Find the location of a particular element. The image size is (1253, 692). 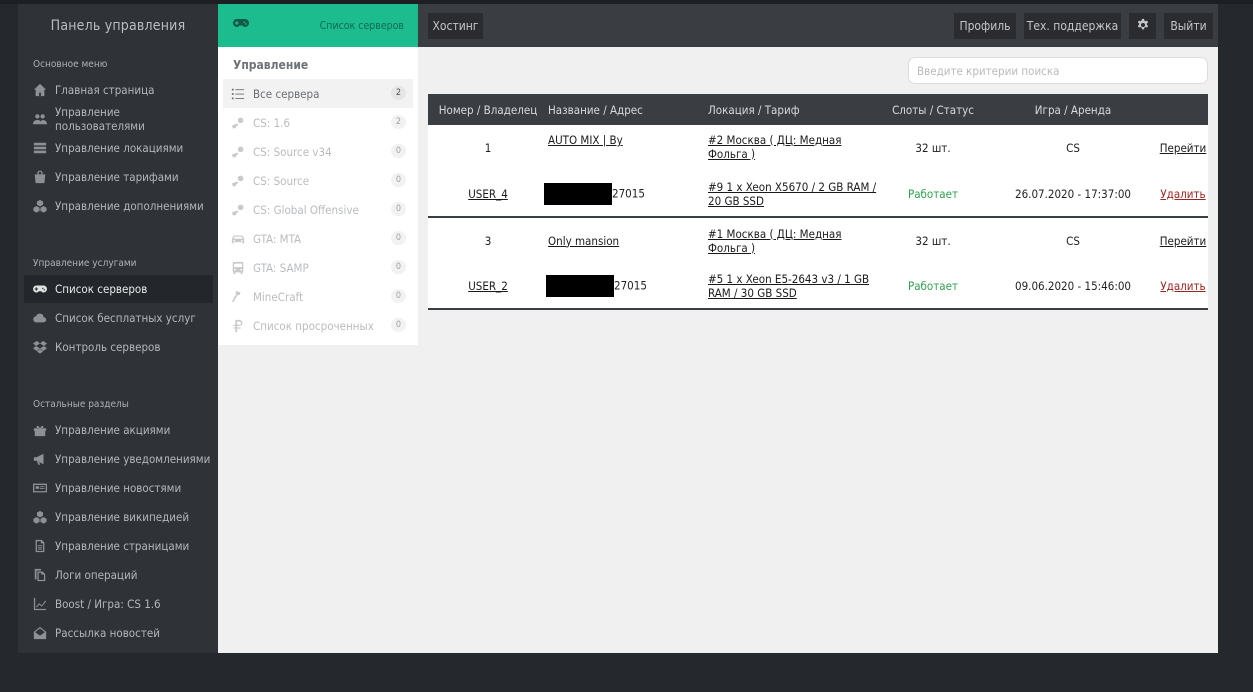

filter-label: CS: Global Offensive is located at coordinates (306, 209).